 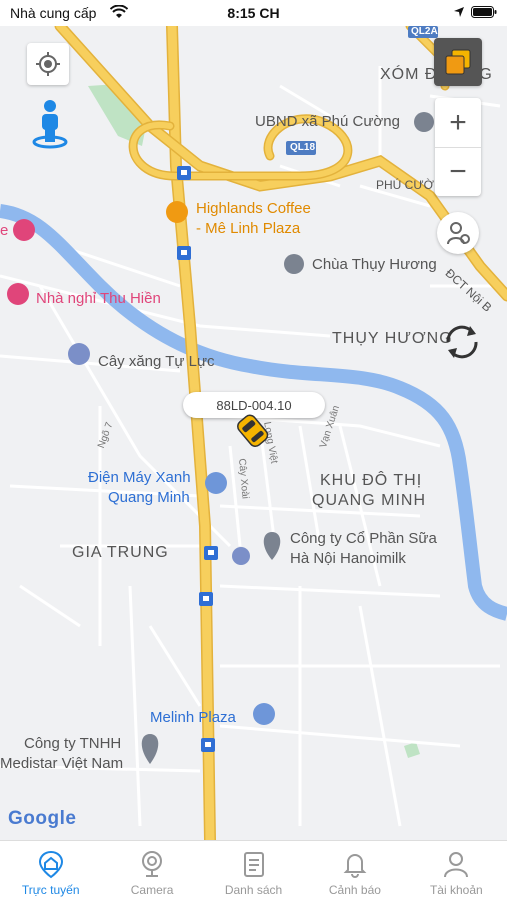 I want to click on map-label: Công ty Cổ Phần Sữa, so click(x=363, y=538).